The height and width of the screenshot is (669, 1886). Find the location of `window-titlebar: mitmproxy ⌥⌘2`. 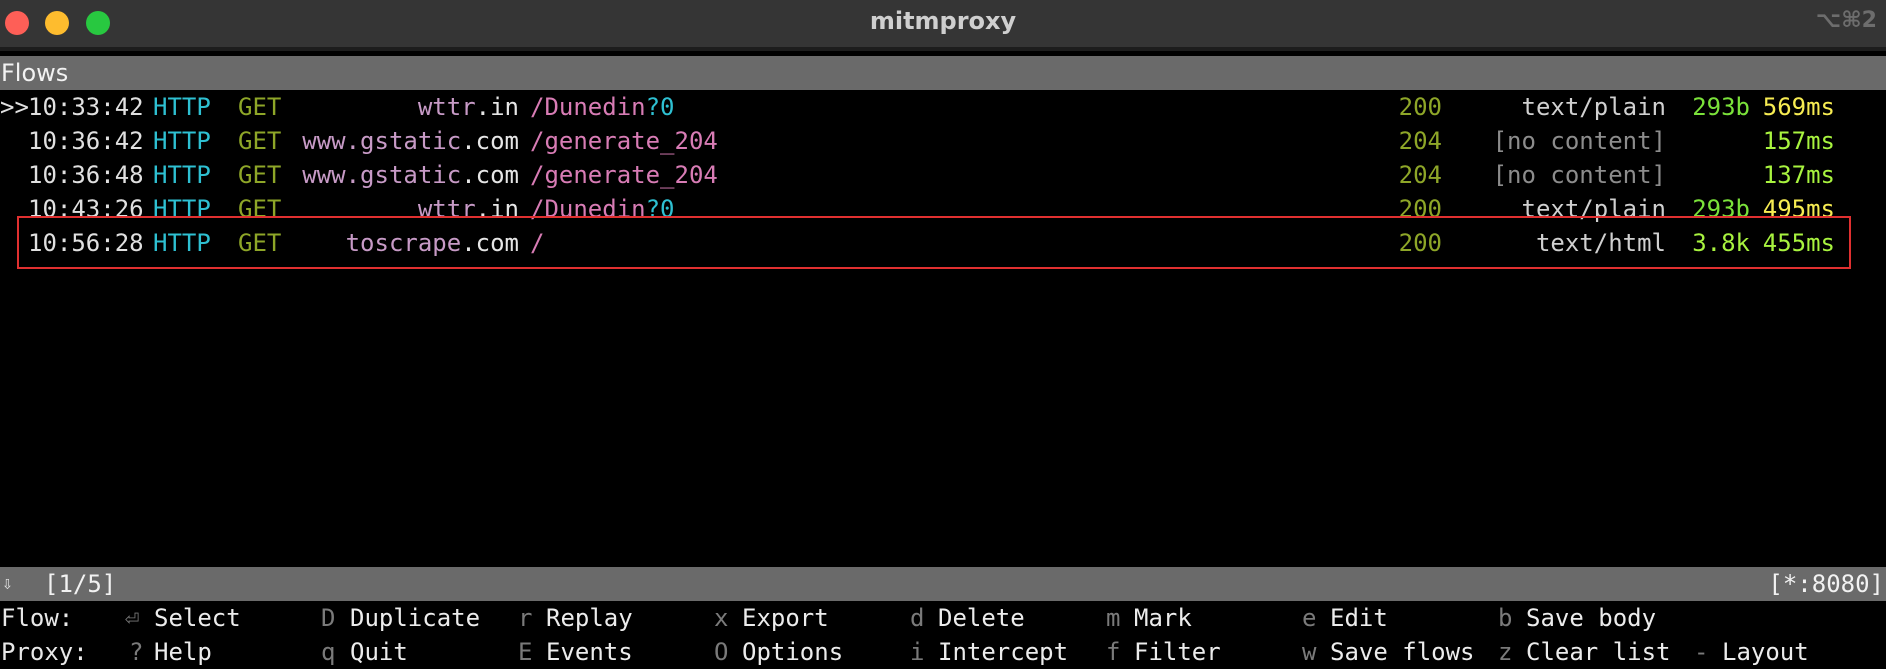

window-titlebar: mitmproxy ⌥⌘2 is located at coordinates (943, 25).